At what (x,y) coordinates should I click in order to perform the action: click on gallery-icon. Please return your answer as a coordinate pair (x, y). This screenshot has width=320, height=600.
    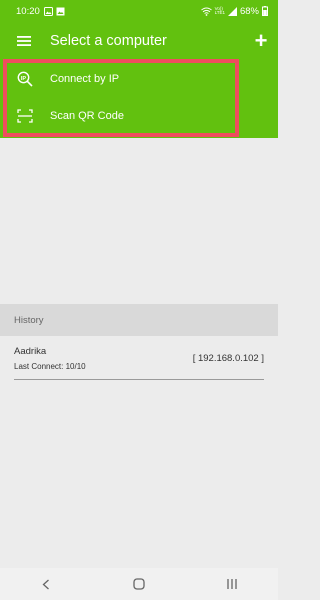
    Looking at the image, I should click on (60, 11).